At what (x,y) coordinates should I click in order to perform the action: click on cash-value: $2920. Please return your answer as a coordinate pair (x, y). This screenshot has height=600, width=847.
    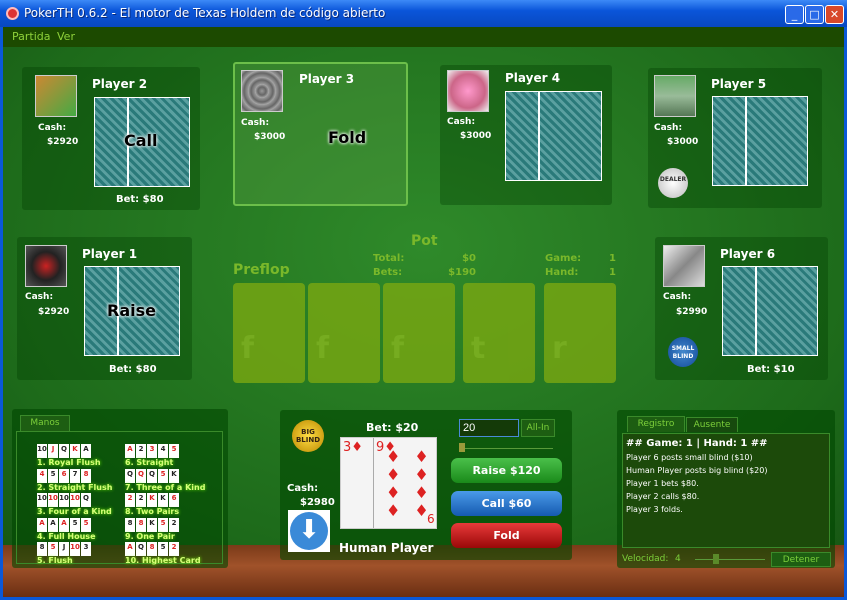
    Looking at the image, I should click on (63, 142).